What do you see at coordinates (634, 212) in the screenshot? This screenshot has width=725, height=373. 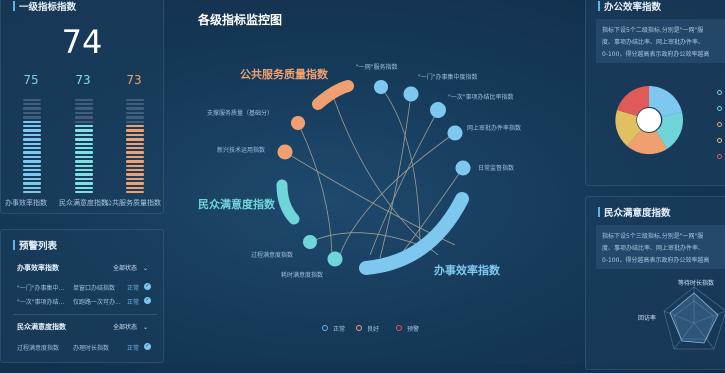 I see `panel-title: 民众满意度指数` at bounding box center [634, 212].